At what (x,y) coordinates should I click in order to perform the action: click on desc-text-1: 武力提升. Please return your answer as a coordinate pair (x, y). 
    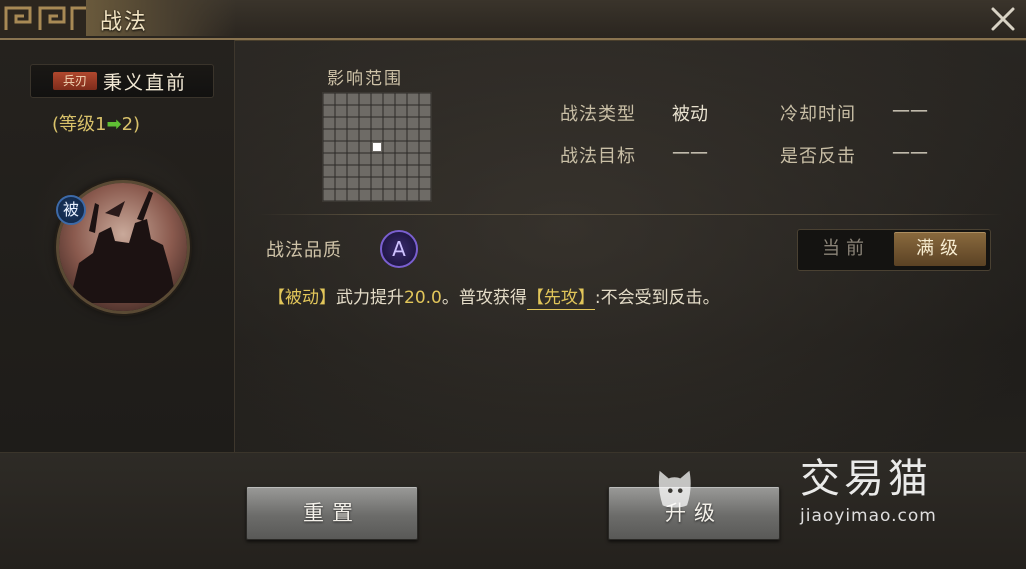
    Looking at the image, I should click on (370, 298).